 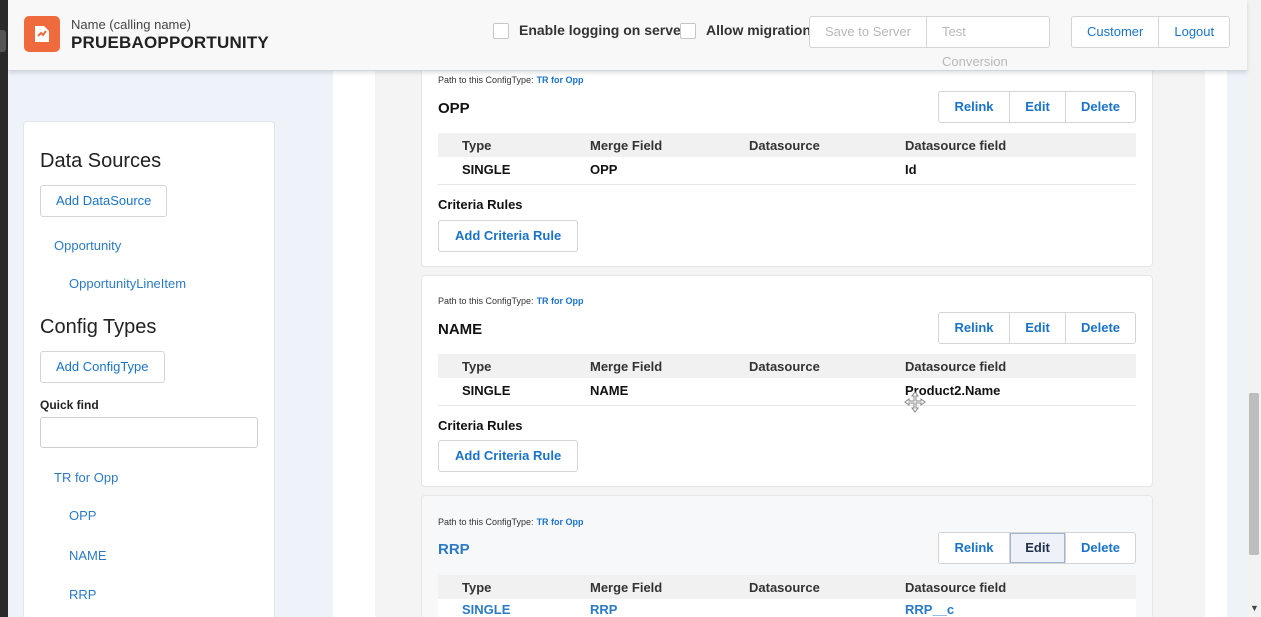 I want to click on allow-migration-checkbox, so click(x=688, y=31).